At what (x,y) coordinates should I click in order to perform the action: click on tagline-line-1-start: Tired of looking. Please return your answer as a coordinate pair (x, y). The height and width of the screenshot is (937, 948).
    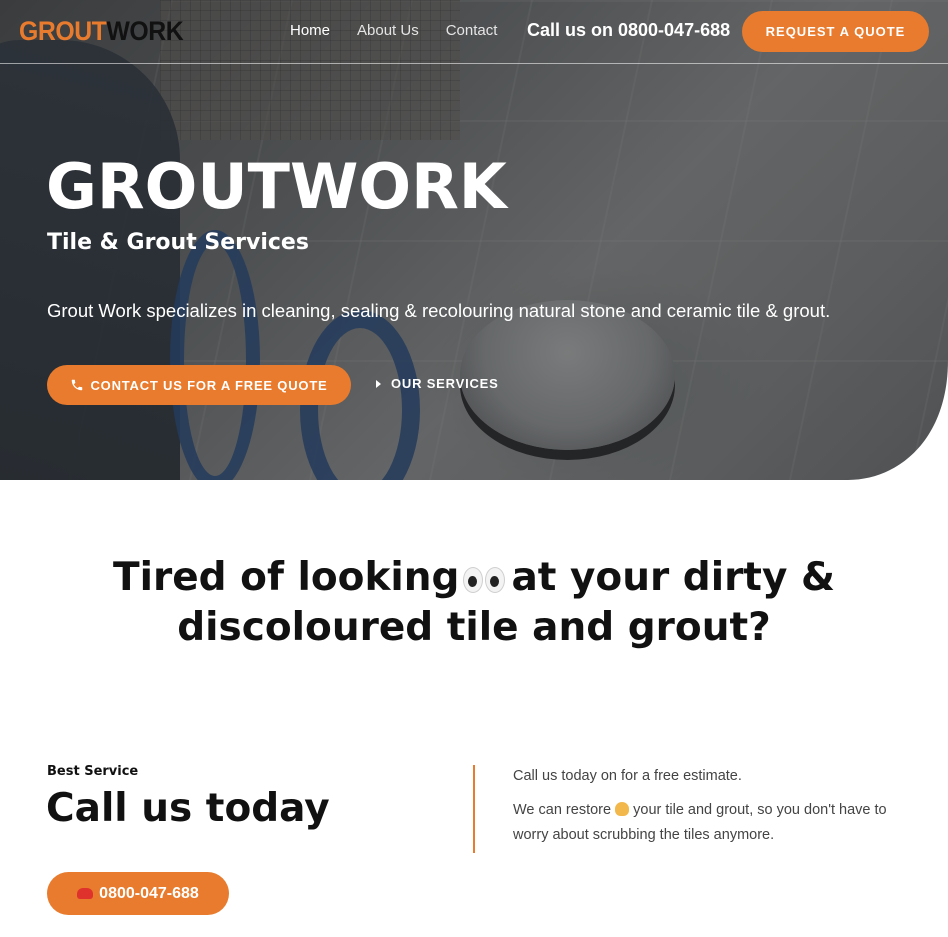
    Looking at the image, I should click on (286, 577).